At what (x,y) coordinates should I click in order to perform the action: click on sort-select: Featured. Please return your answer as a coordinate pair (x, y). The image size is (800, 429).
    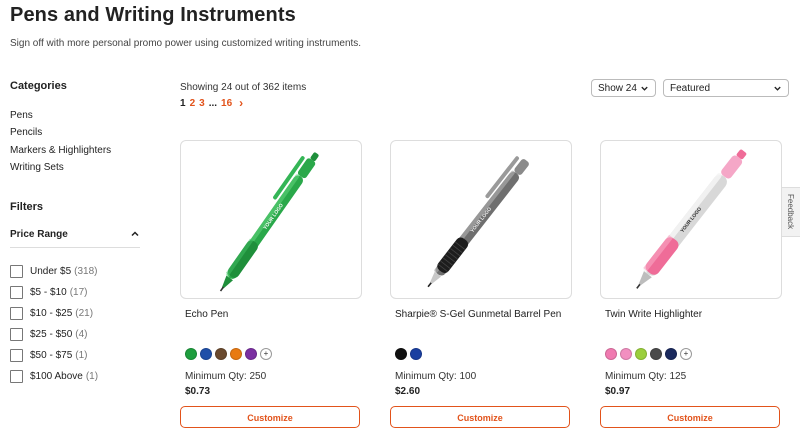
    Looking at the image, I should click on (726, 88).